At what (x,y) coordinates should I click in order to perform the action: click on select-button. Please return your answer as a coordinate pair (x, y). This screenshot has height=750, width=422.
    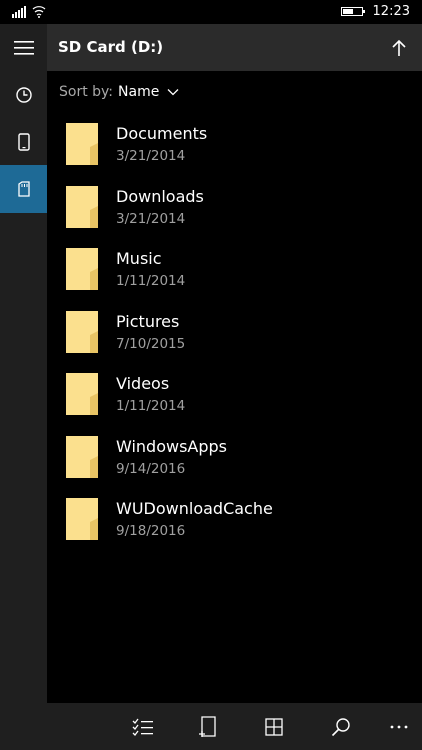
    Looking at the image, I should click on (143, 727).